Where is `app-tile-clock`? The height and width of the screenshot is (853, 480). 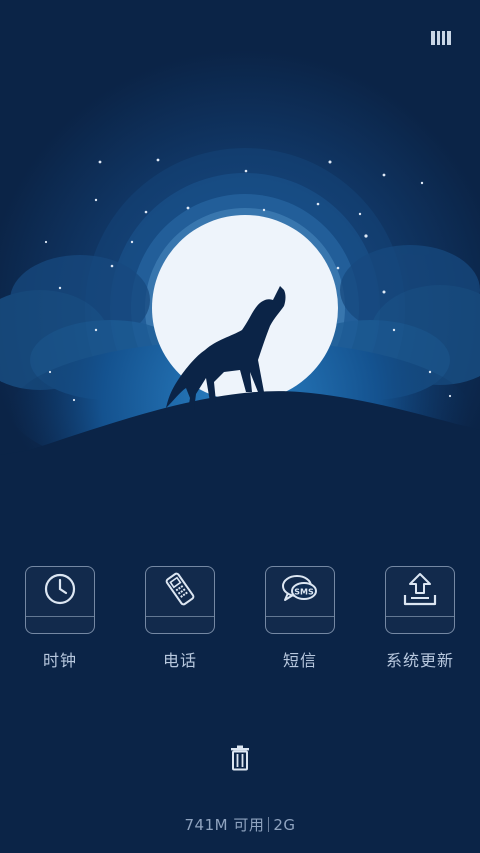 app-tile-clock is located at coordinates (60, 600).